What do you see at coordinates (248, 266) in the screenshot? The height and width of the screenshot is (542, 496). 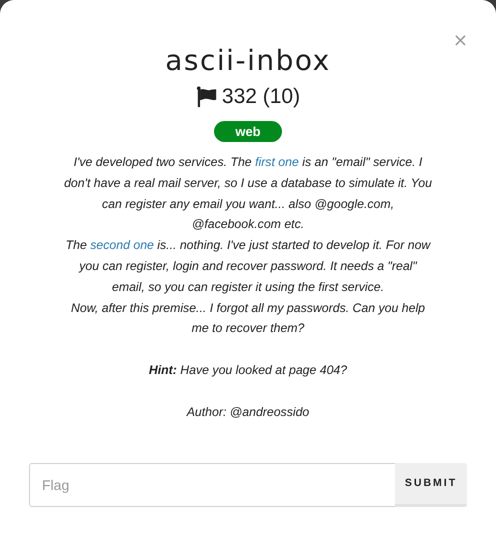 I see `description-paragraph: The second one is... nothing. I've just started to develop it. For now you can register, login and recover password. It needs a "real" email, so you can register it using the first service.` at bounding box center [248, 266].